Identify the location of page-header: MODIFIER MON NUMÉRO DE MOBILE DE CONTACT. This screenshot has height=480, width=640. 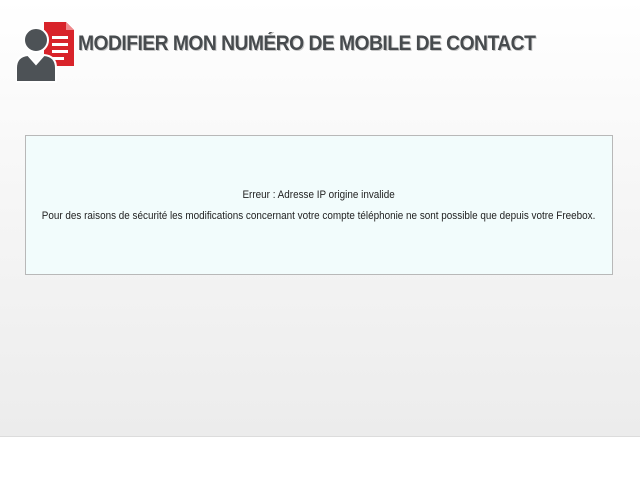
(295, 52).